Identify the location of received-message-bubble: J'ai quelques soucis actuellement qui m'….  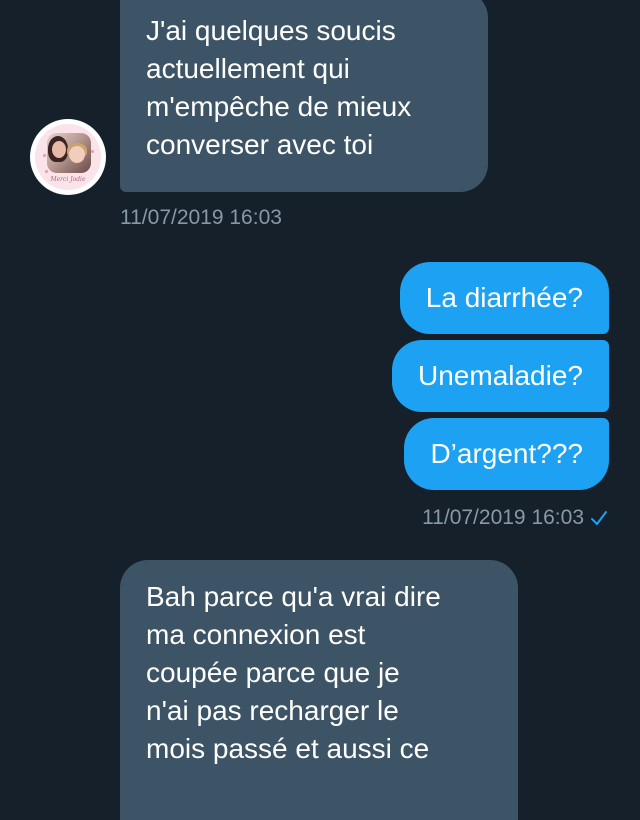
(304, 96).